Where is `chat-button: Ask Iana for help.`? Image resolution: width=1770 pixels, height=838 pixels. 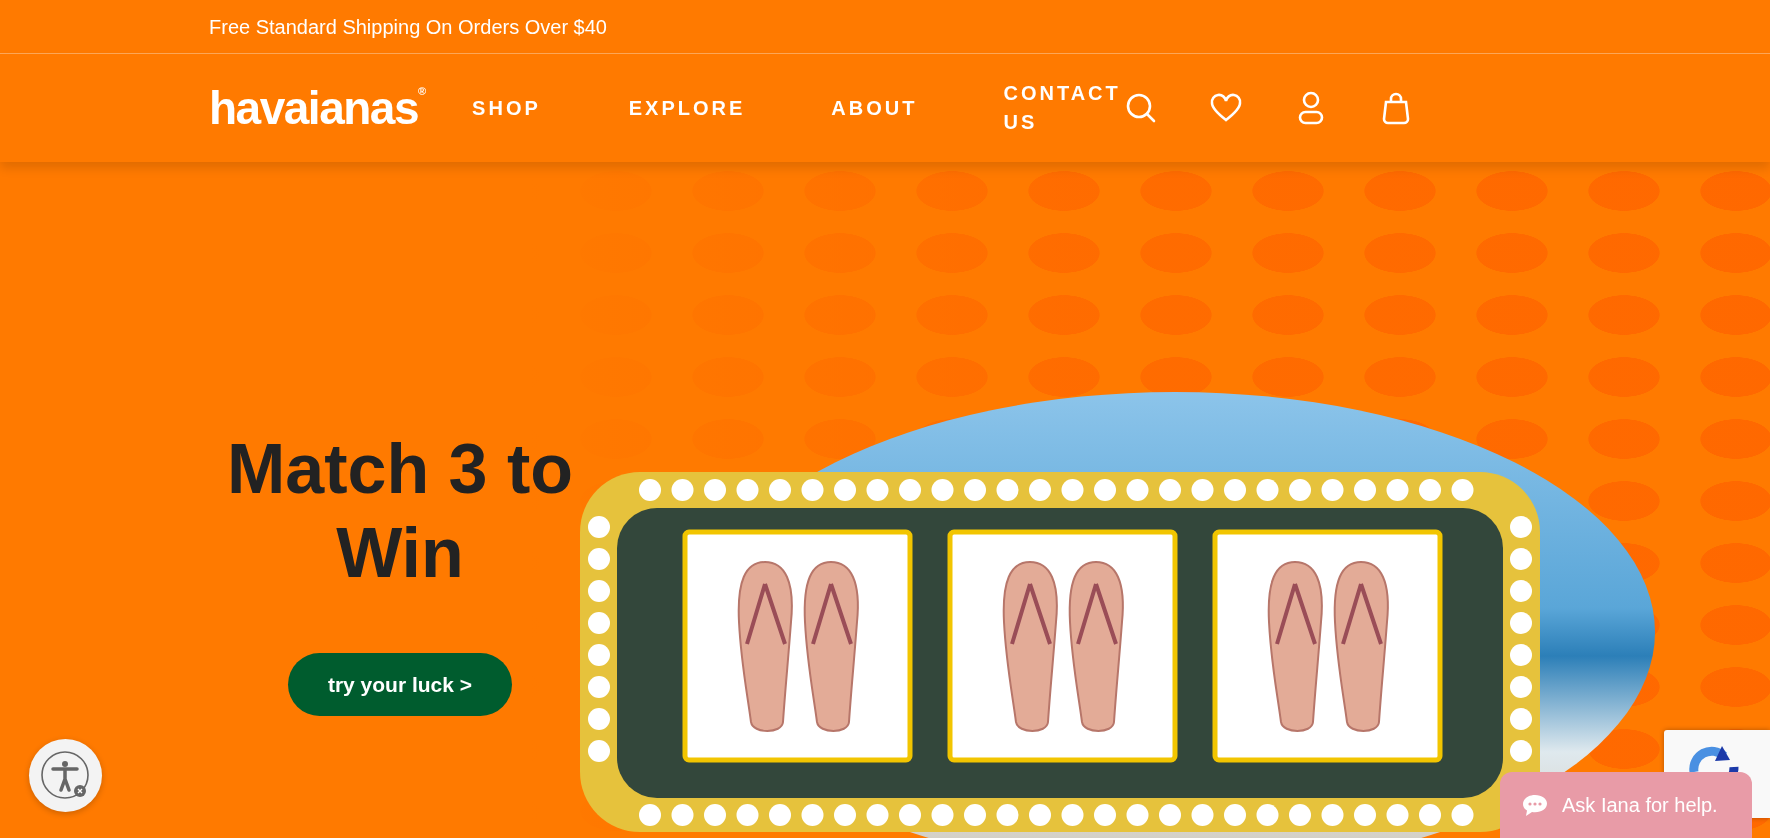
chat-button: Ask Iana for help. is located at coordinates (1626, 805).